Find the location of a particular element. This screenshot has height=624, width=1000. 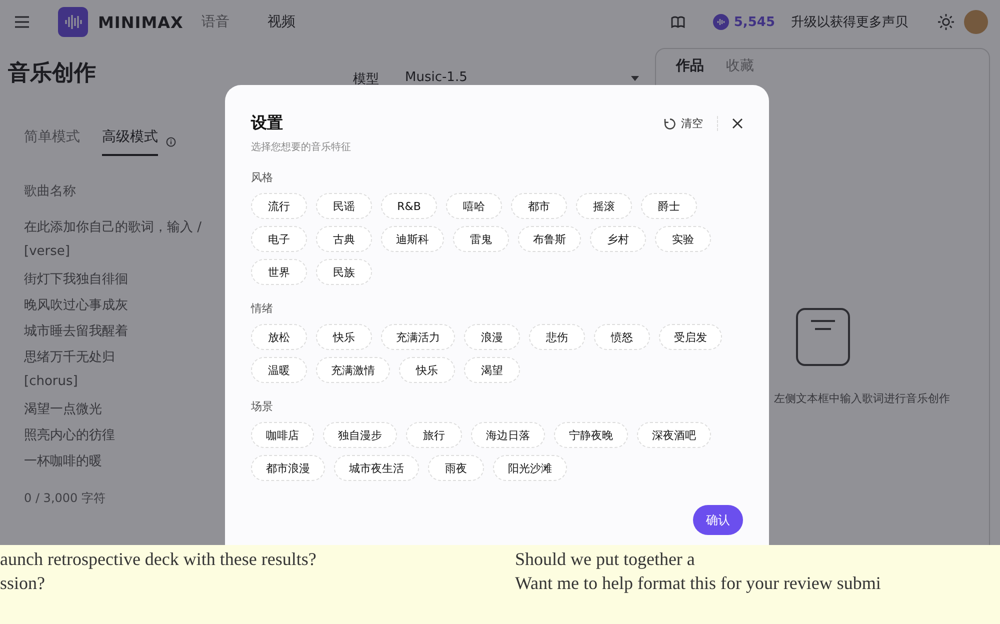

dialog-title: 设置 is located at coordinates (267, 123).